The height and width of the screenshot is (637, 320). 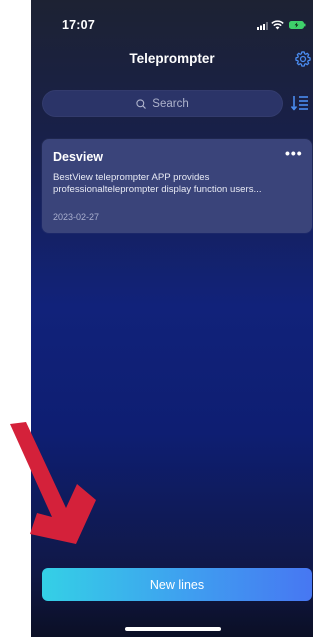 I want to click on page-title: Teleprompter, so click(x=172, y=58).